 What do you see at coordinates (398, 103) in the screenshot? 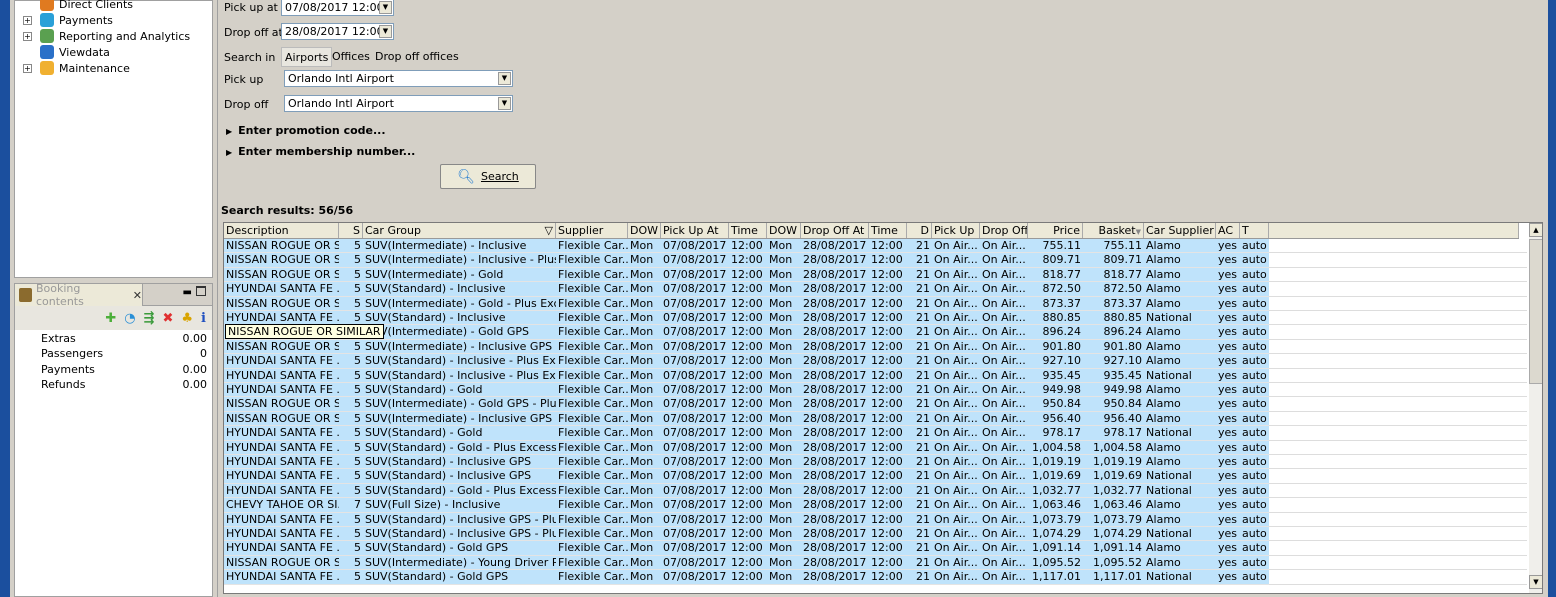
I see `dropoff-location-select: Orlando Intl Airport ▼` at bounding box center [398, 103].